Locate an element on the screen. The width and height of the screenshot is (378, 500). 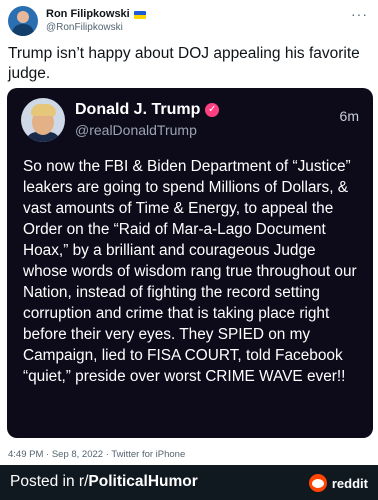
reddit-wordmark: reddit is located at coordinates (349, 483).